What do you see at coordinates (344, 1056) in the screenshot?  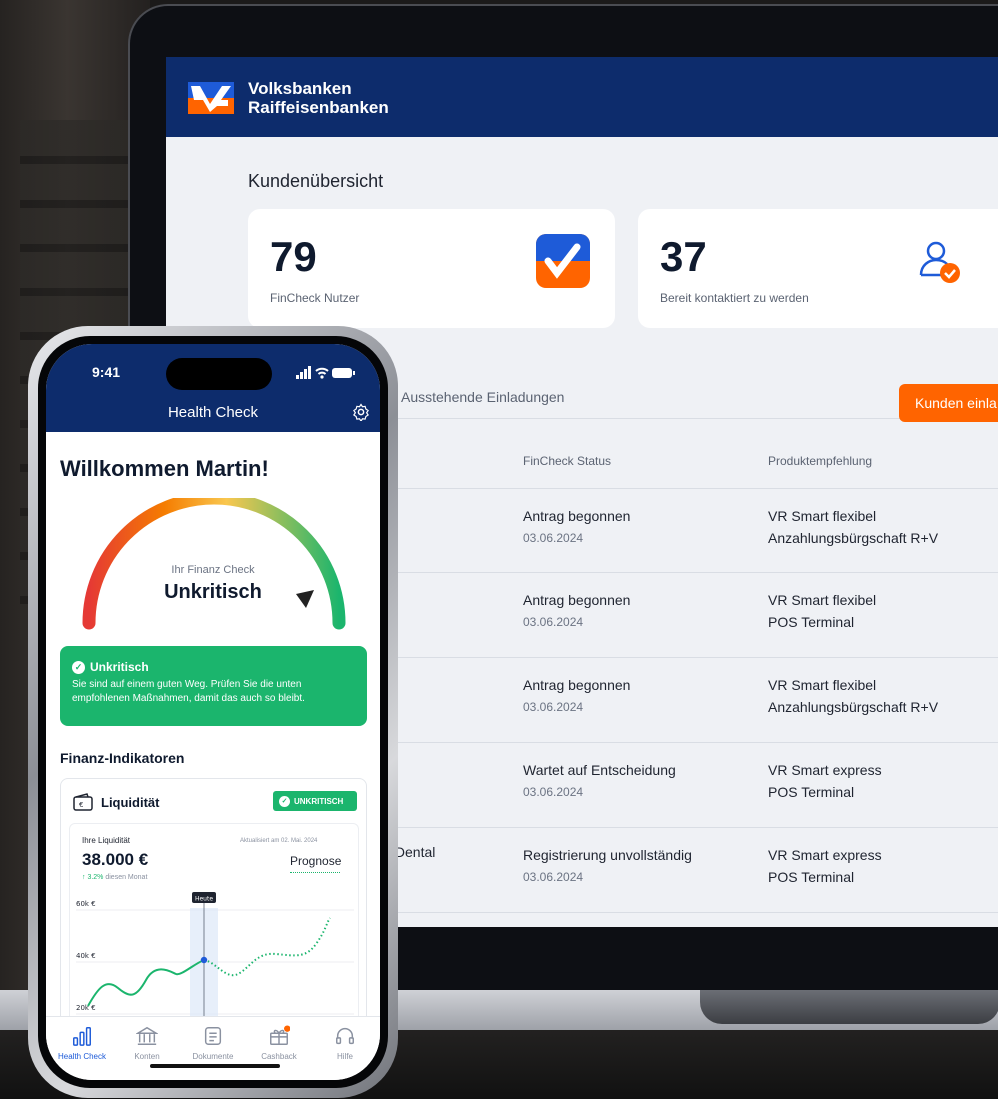 I see `tab-label: Hilfe` at bounding box center [344, 1056].